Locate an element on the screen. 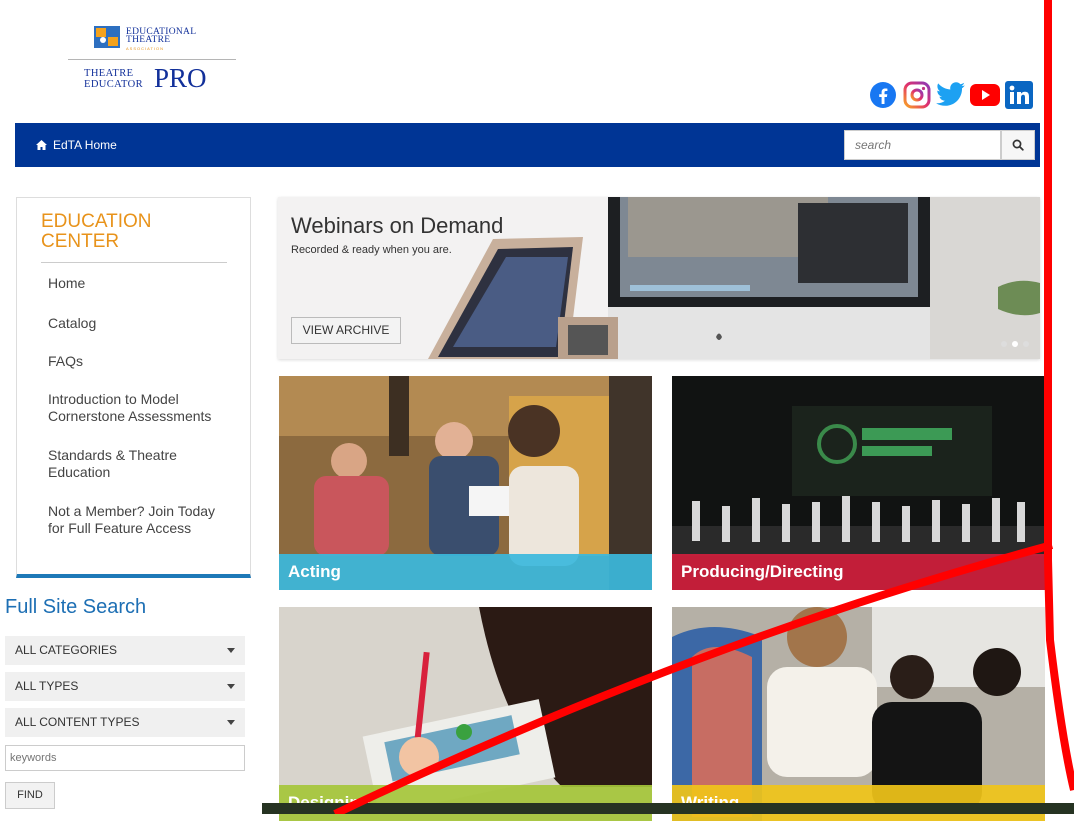 The height and width of the screenshot is (821, 1074). twitter-icon is located at coordinates (951, 95).